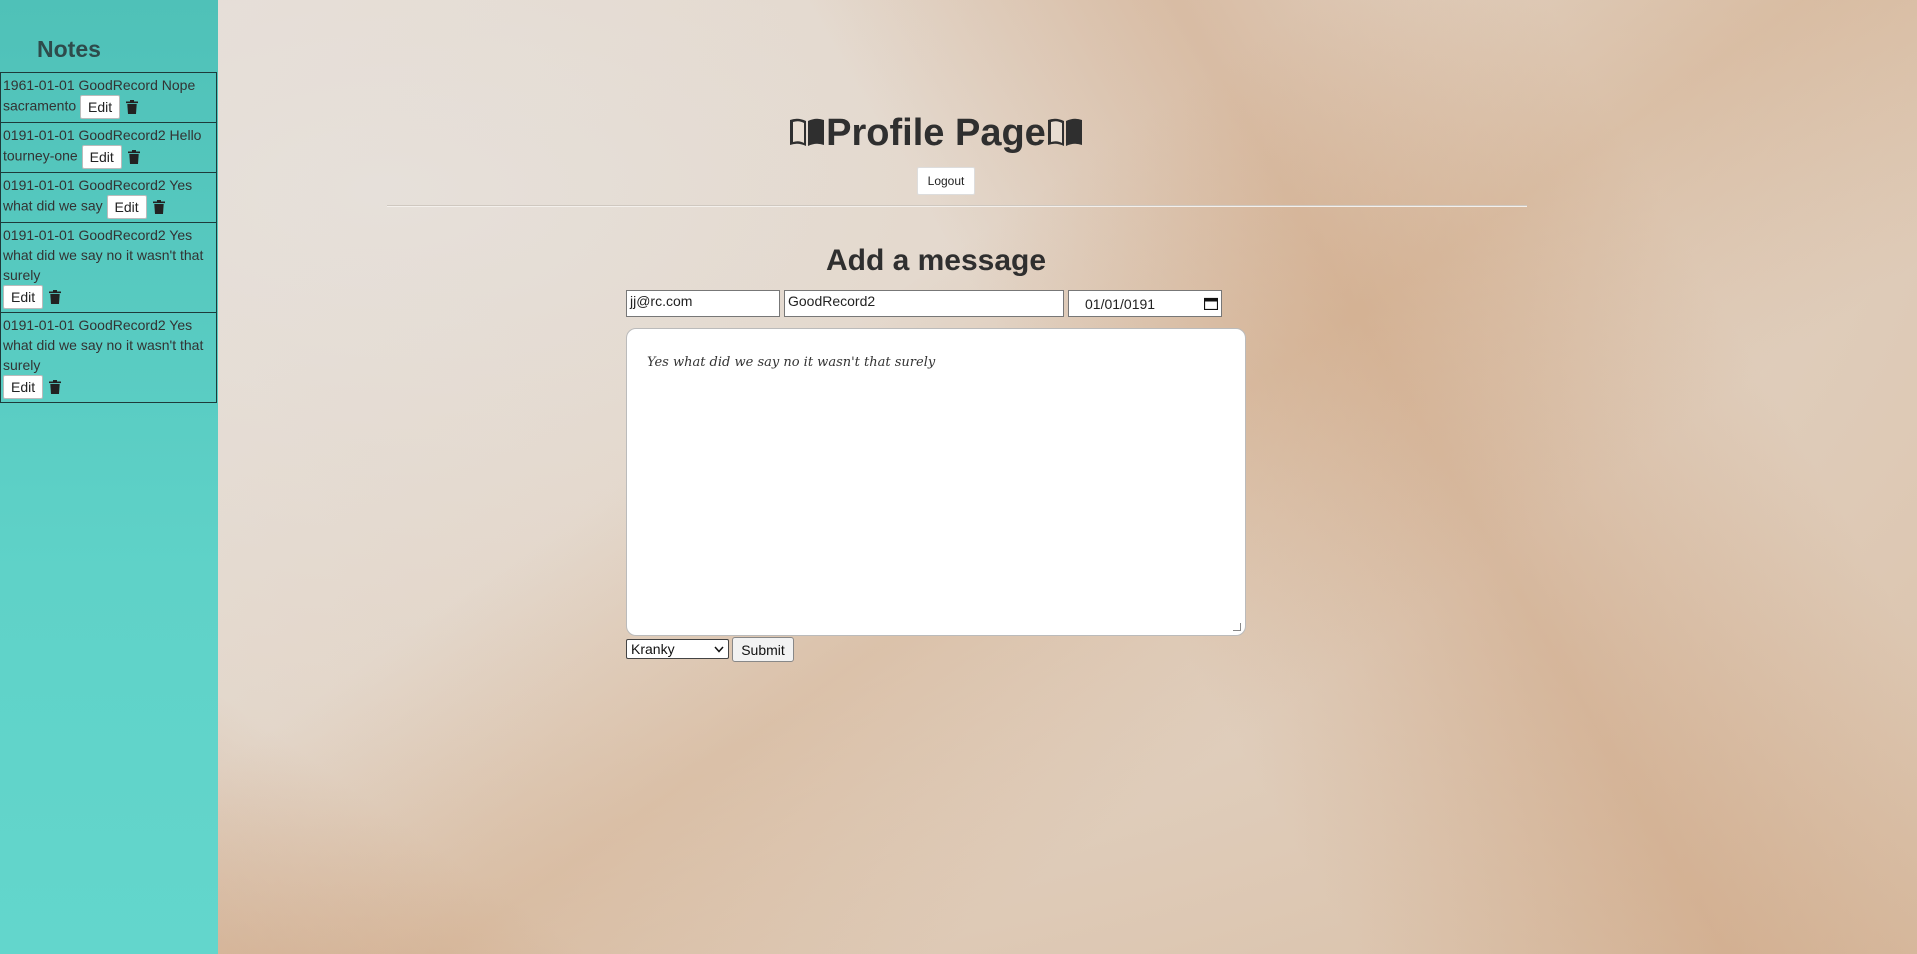 The image size is (1917, 954). I want to click on email-field: jj@rc.com, so click(703, 303).